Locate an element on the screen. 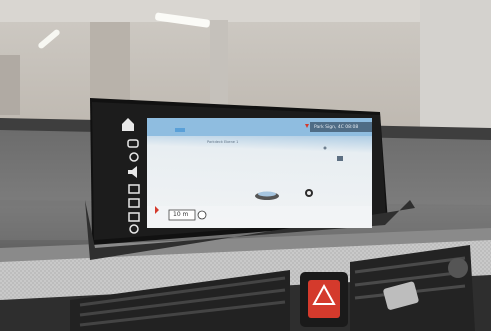  street-label: Parkdeck Ebene 1 is located at coordinates (223, 142).